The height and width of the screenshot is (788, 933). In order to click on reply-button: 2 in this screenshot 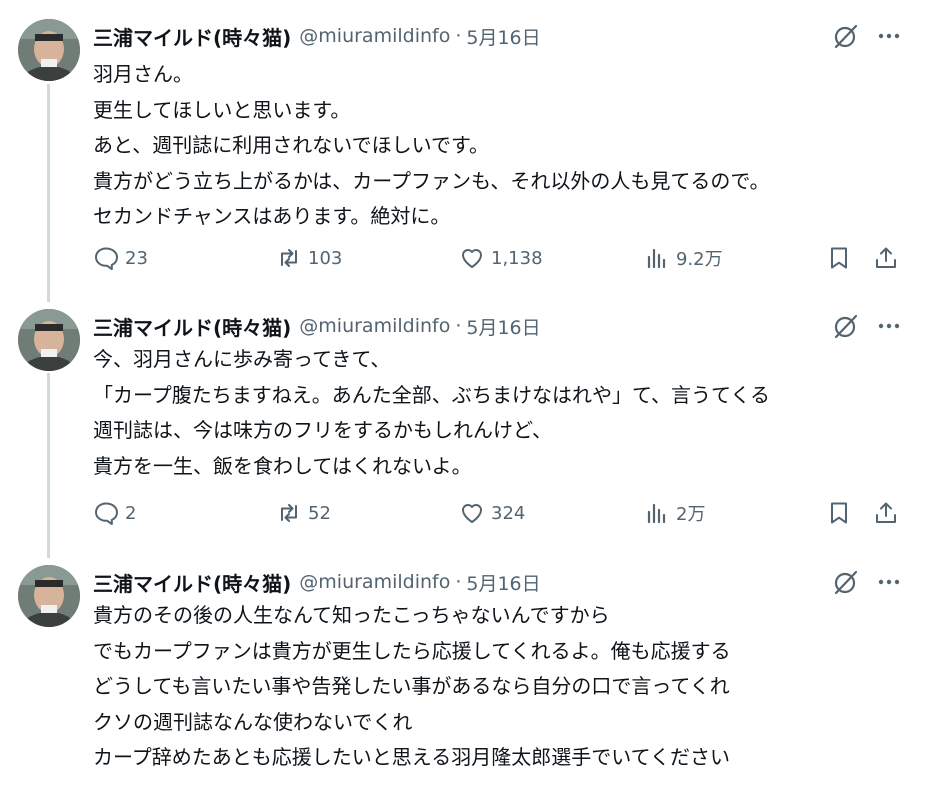, I will do `click(114, 513)`.